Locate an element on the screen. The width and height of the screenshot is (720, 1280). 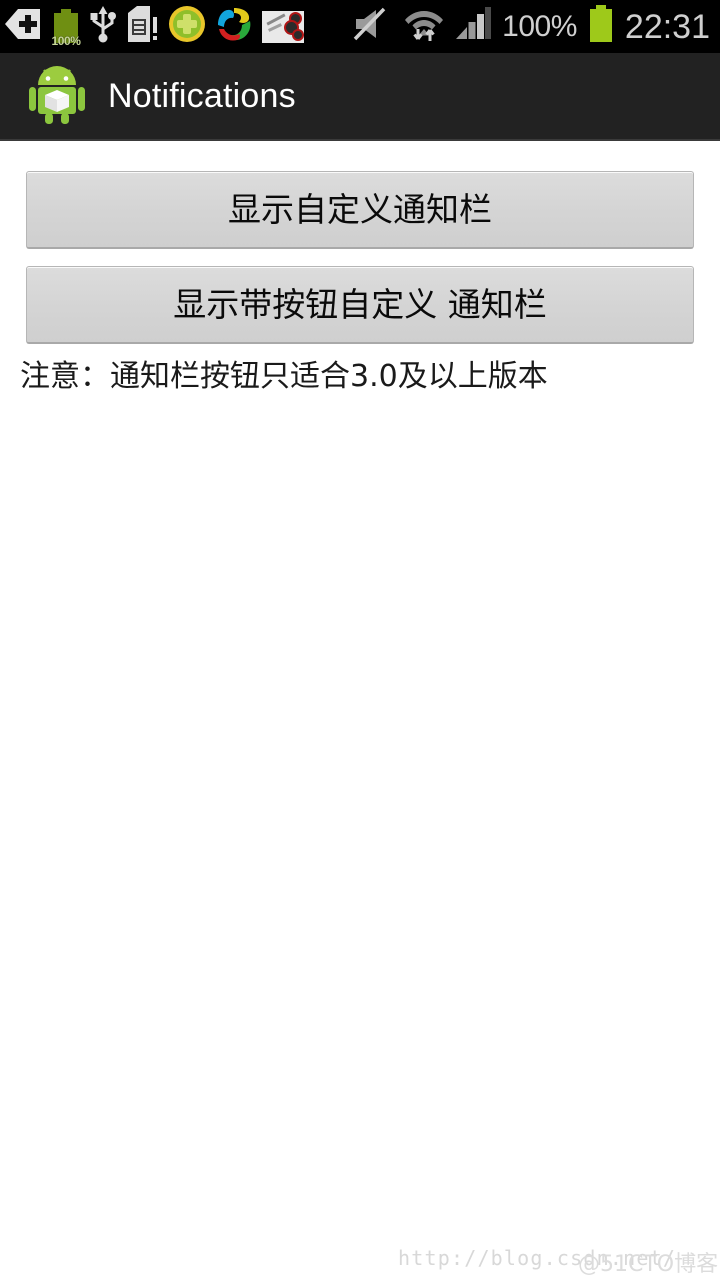
status-bar-notification-icons: 100% is located at coordinates (154, 26).